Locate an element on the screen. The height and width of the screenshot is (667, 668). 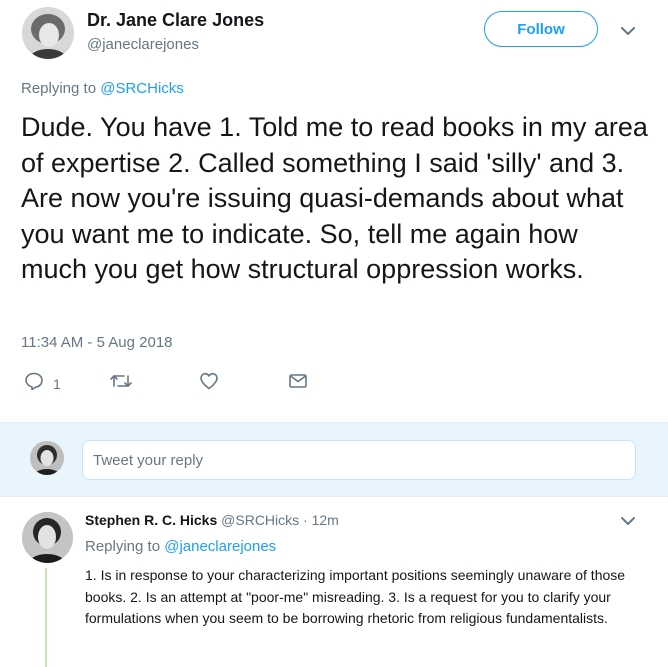
tweet-timestamp: 11:34 AM - 5 Aug 2018 is located at coordinates (97, 342).